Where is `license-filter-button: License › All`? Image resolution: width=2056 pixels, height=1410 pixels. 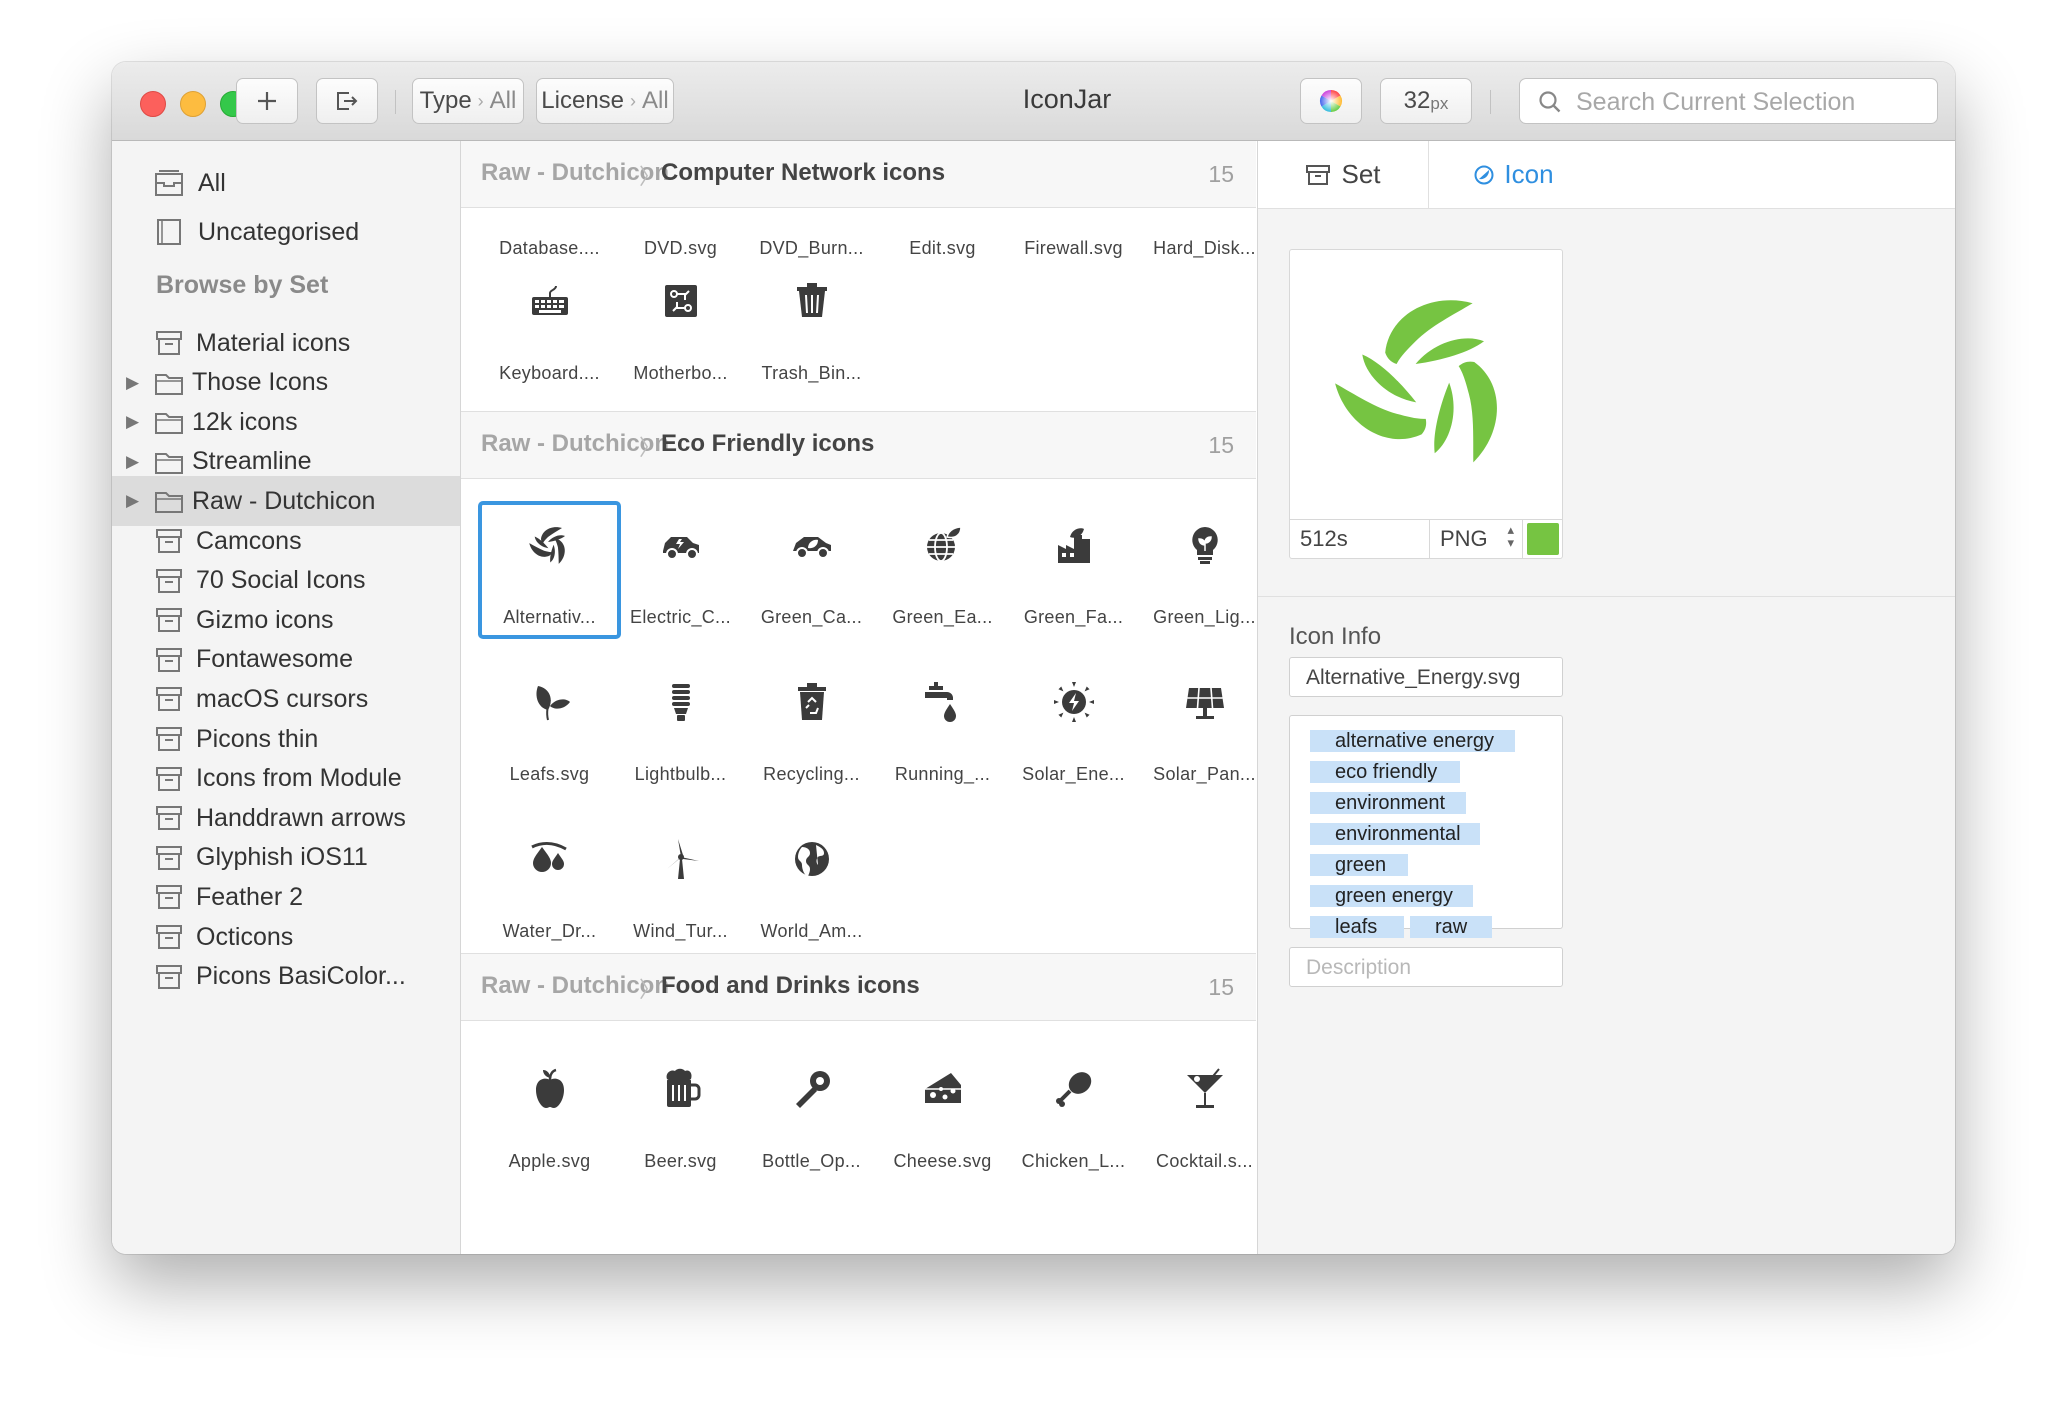 license-filter-button: License › All is located at coordinates (605, 101).